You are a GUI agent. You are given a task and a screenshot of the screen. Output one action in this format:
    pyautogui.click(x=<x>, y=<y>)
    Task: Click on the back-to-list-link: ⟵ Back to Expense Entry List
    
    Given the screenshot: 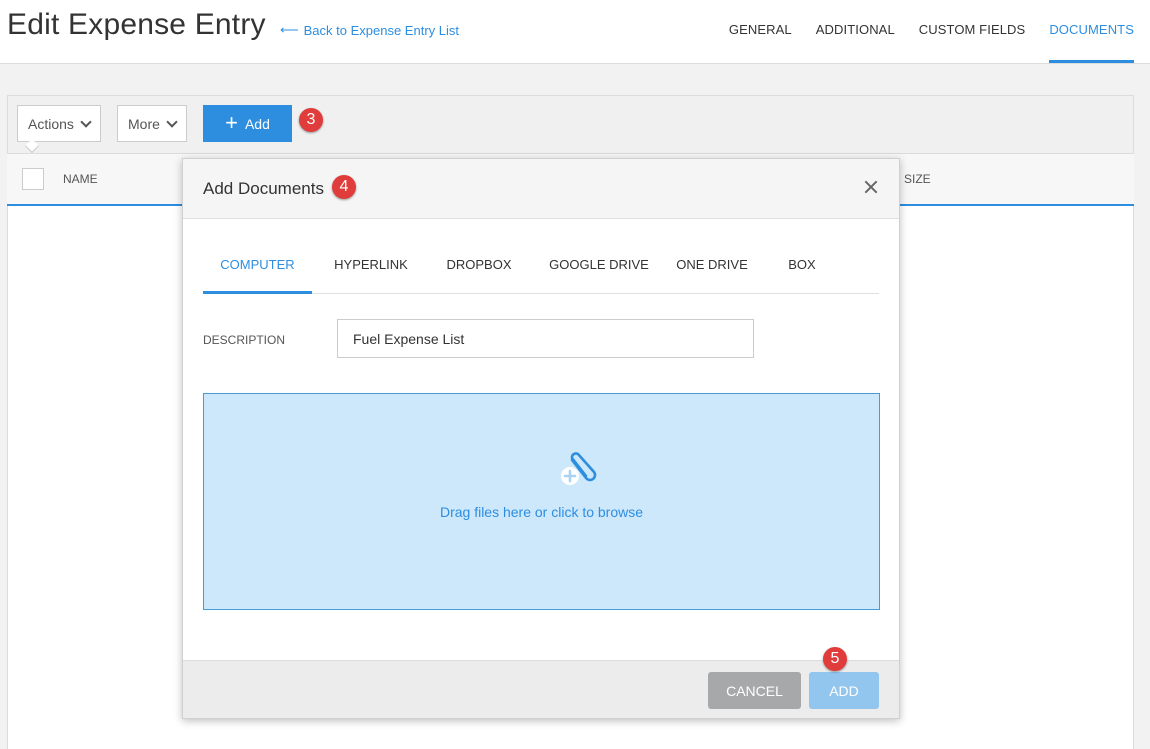 What is the action you would take?
    pyautogui.click(x=369, y=30)
    